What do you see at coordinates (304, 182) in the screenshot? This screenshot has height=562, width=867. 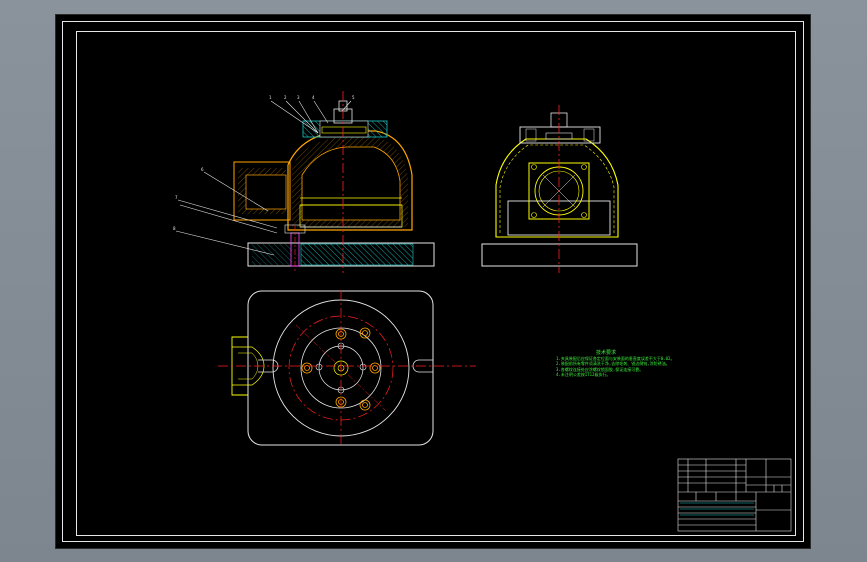 I see `front-section-view: 1 2 3 4 5 6 7 8` at bounding box center [304, 182].